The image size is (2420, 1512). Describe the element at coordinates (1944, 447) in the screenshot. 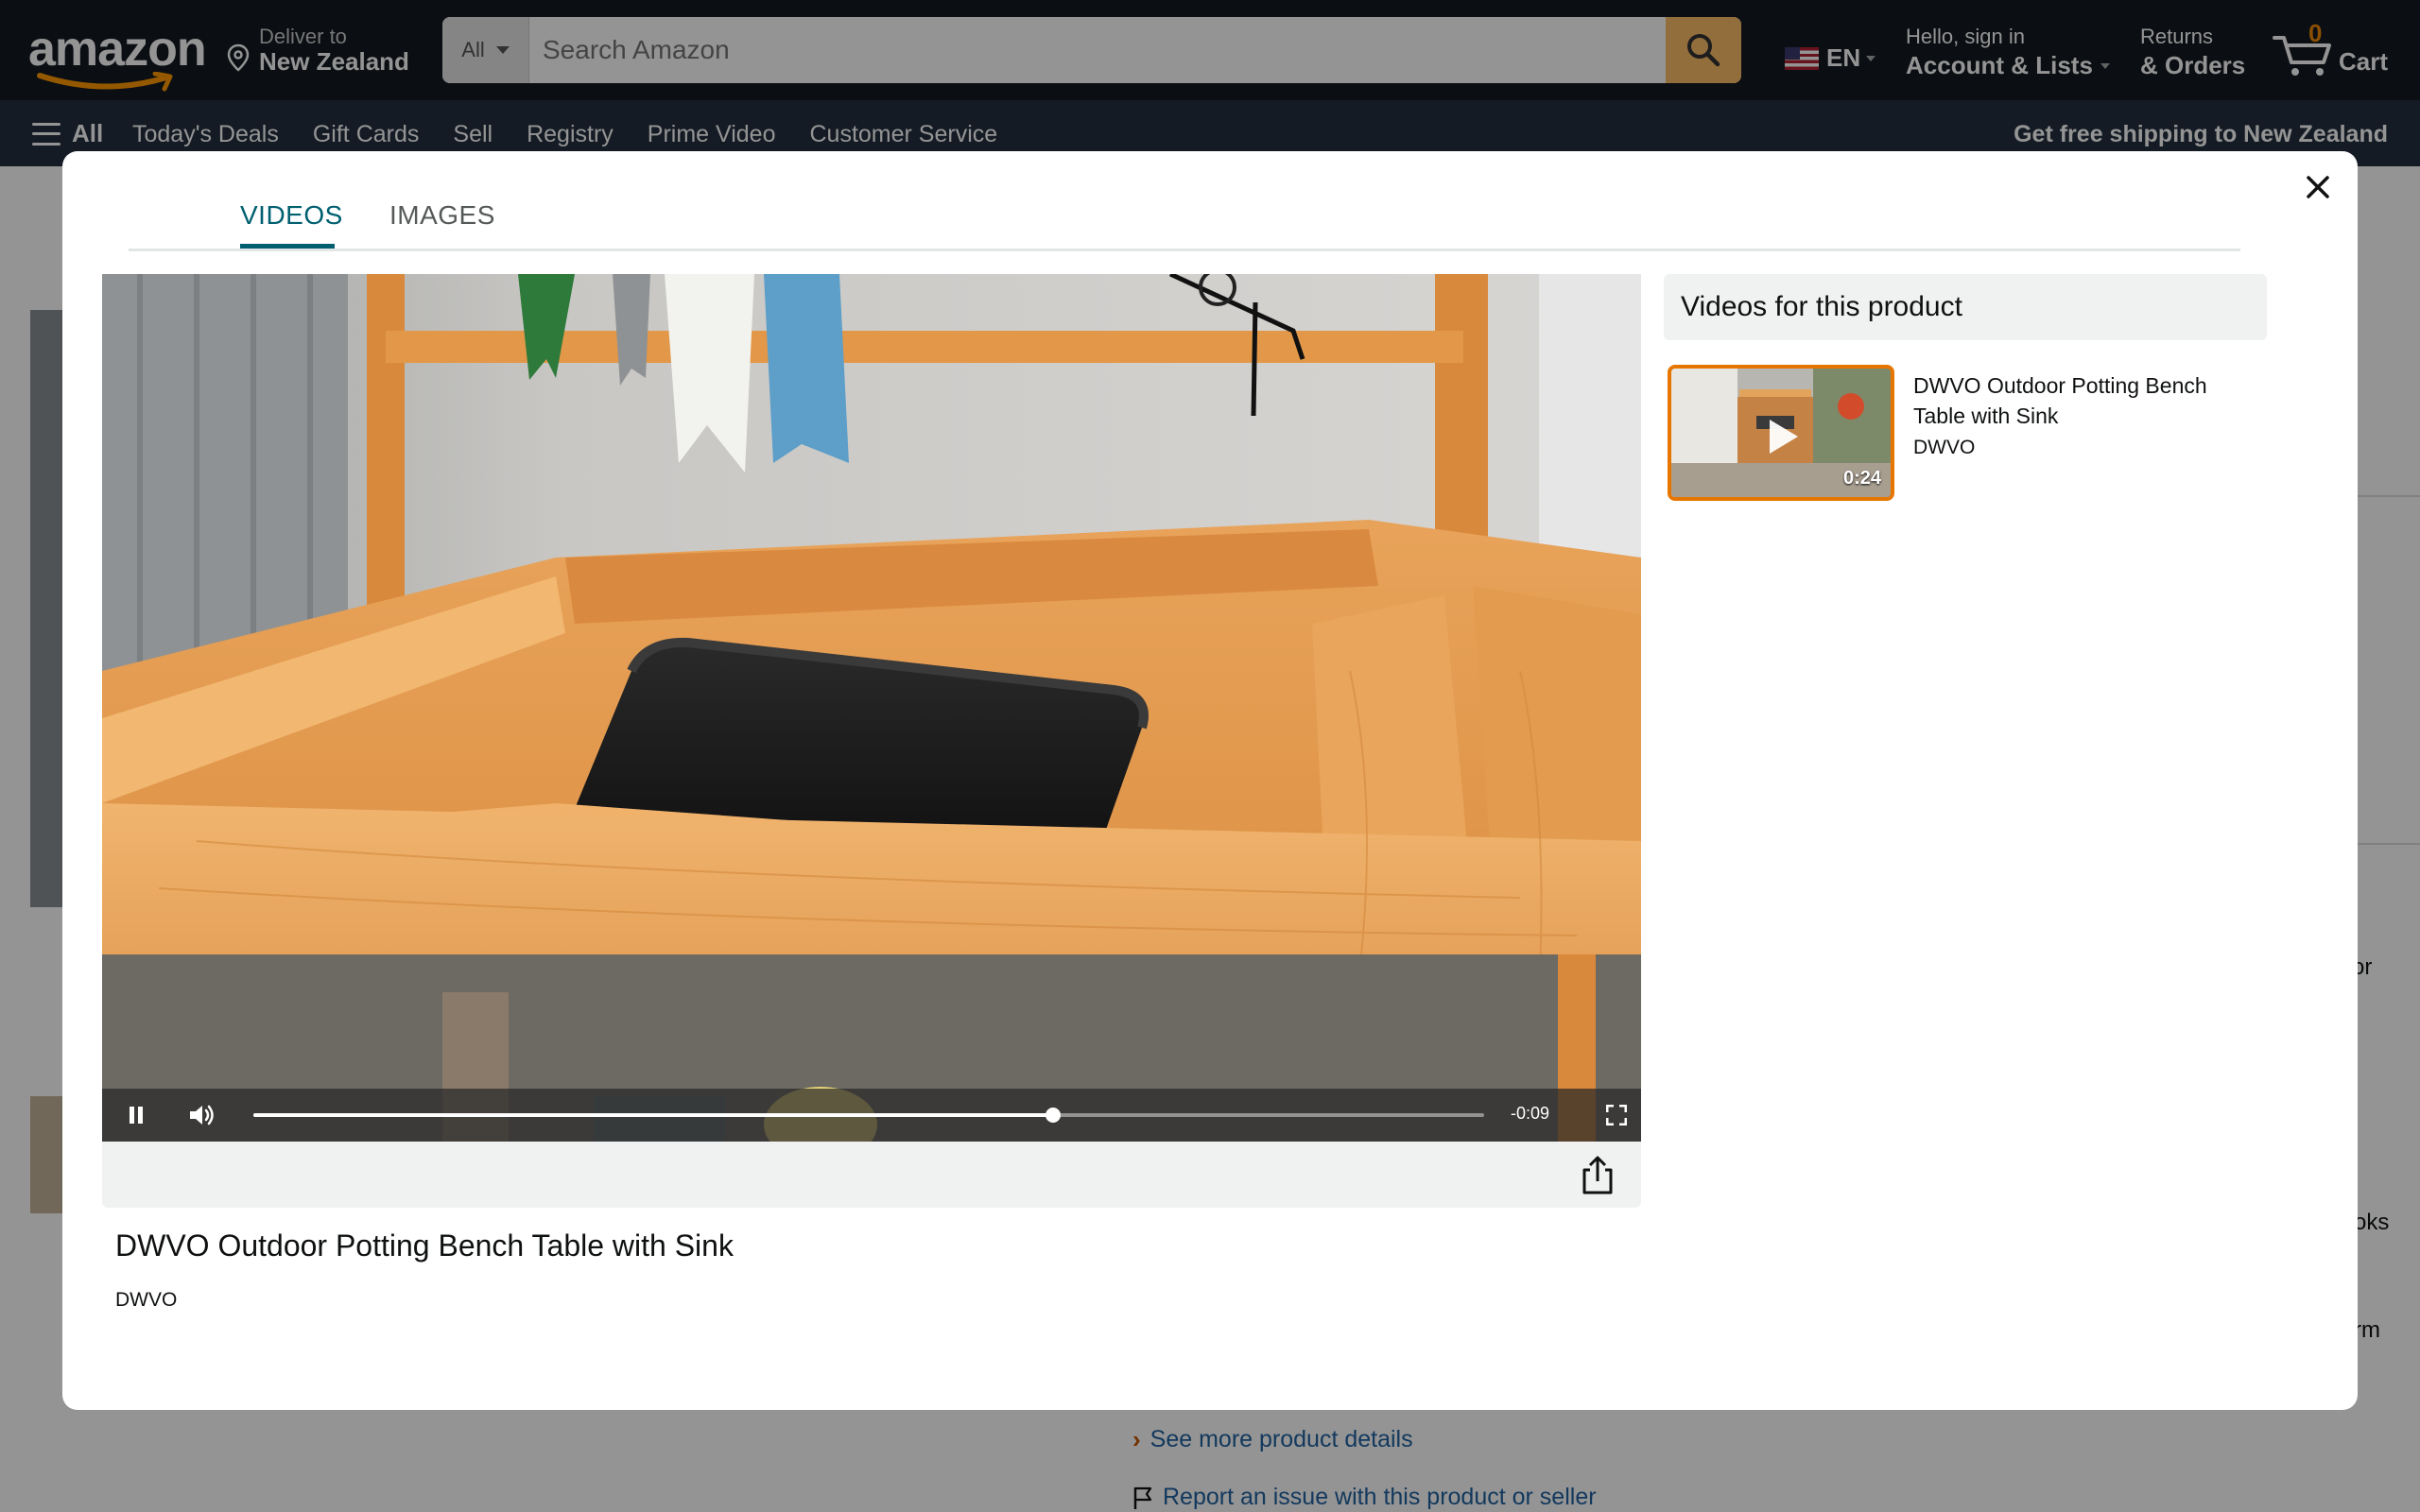

I see `video-list-item-brand: DWVO` at that location.